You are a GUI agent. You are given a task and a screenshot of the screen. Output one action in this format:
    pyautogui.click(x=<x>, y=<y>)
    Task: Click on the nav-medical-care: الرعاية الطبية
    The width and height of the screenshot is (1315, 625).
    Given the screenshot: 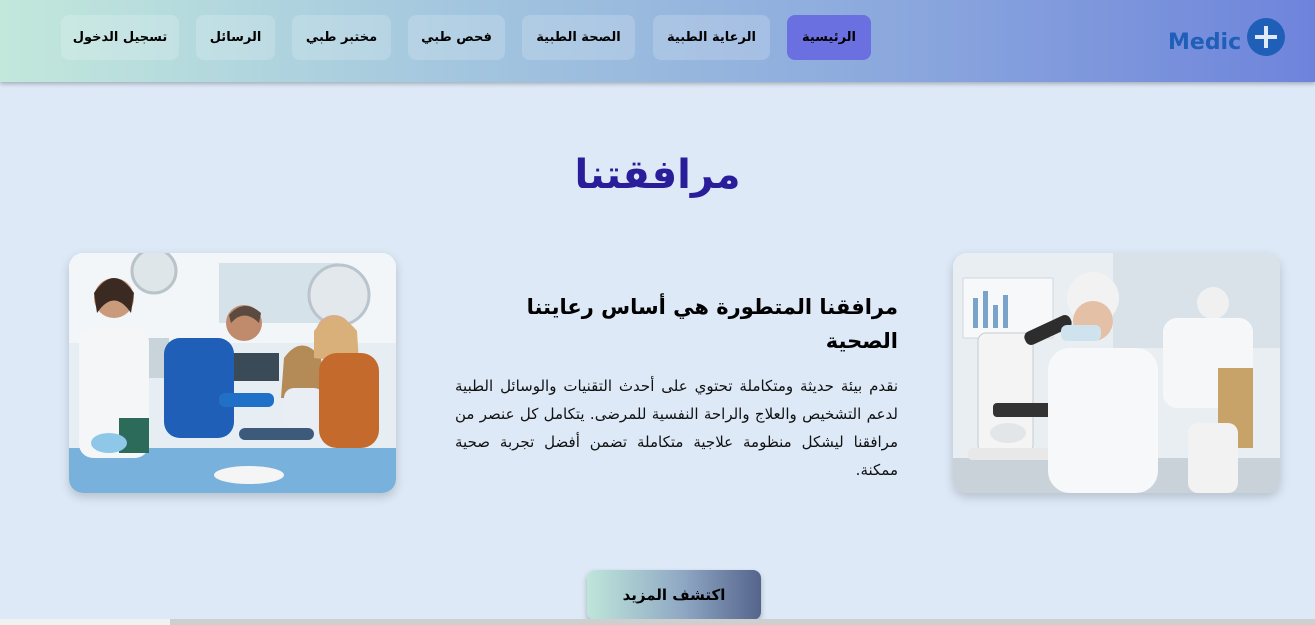 What is the action you would take?
    pyautogui.click(x=711, y=37)
    